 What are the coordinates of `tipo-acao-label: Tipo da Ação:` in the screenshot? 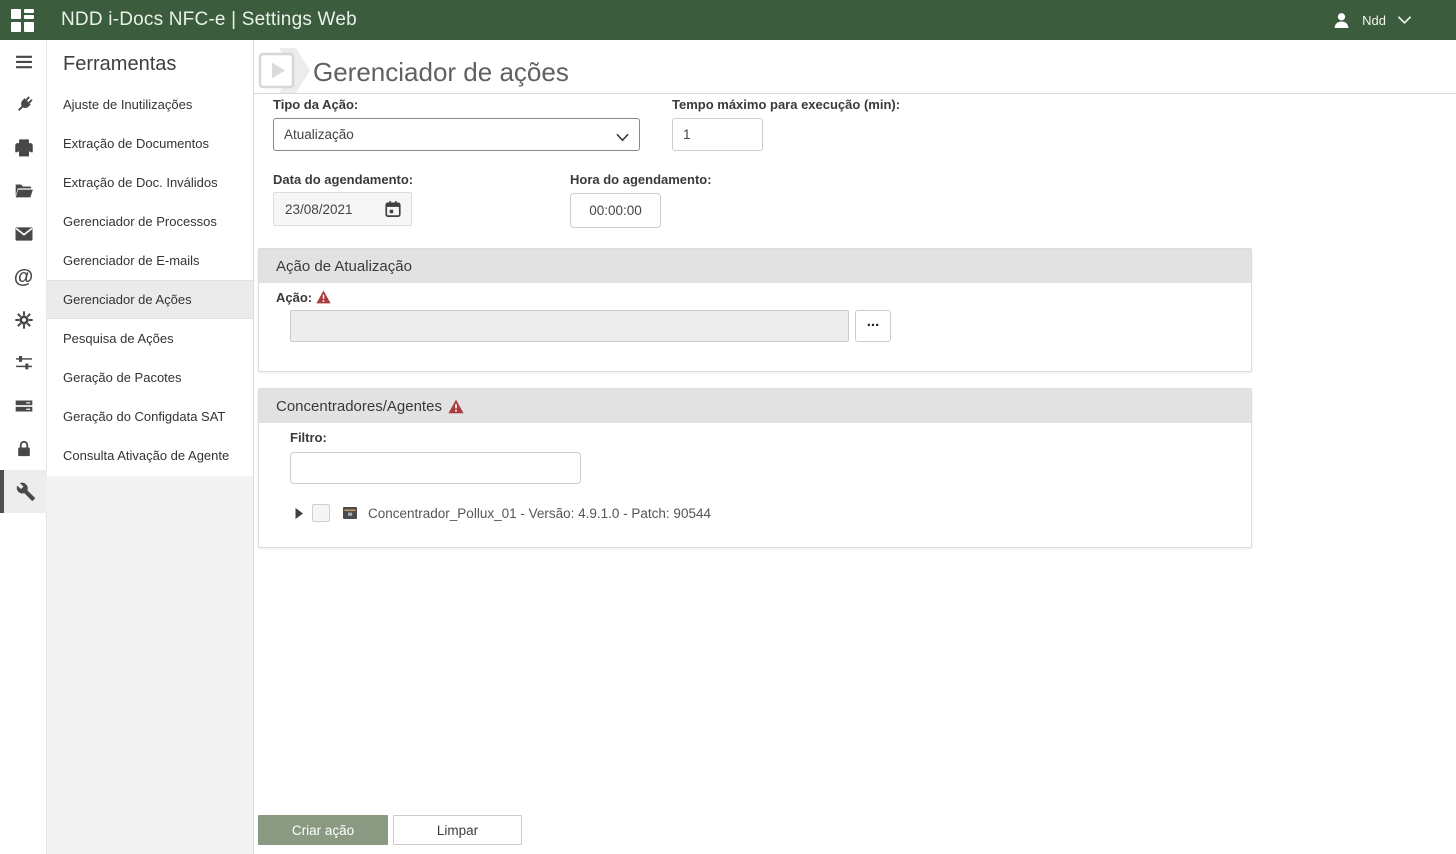 It's located at (316, 104).